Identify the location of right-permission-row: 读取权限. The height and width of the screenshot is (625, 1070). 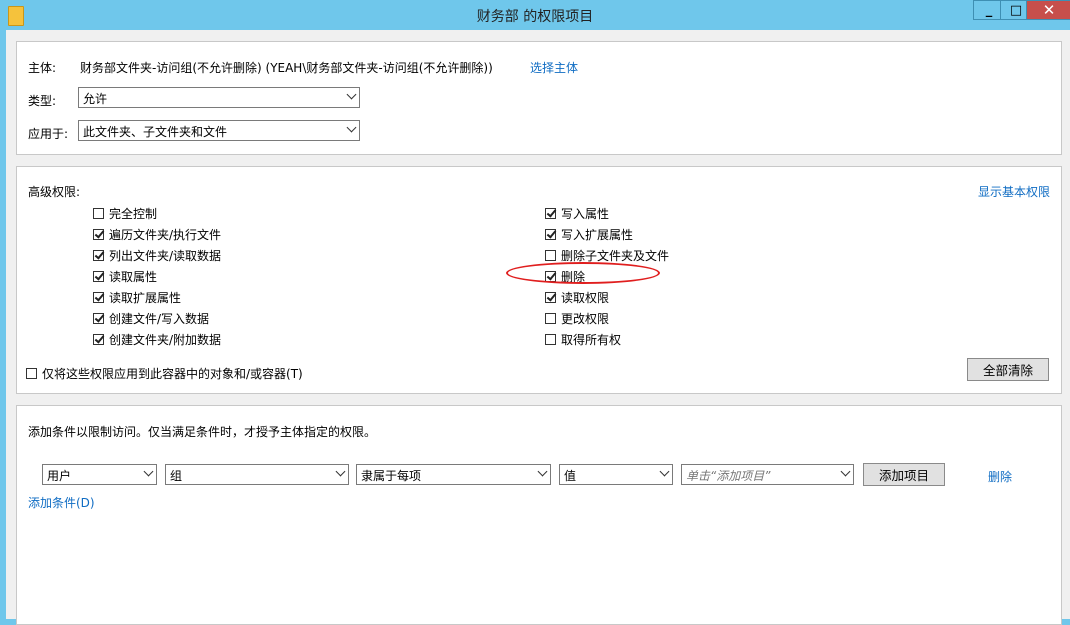
(577, 297).